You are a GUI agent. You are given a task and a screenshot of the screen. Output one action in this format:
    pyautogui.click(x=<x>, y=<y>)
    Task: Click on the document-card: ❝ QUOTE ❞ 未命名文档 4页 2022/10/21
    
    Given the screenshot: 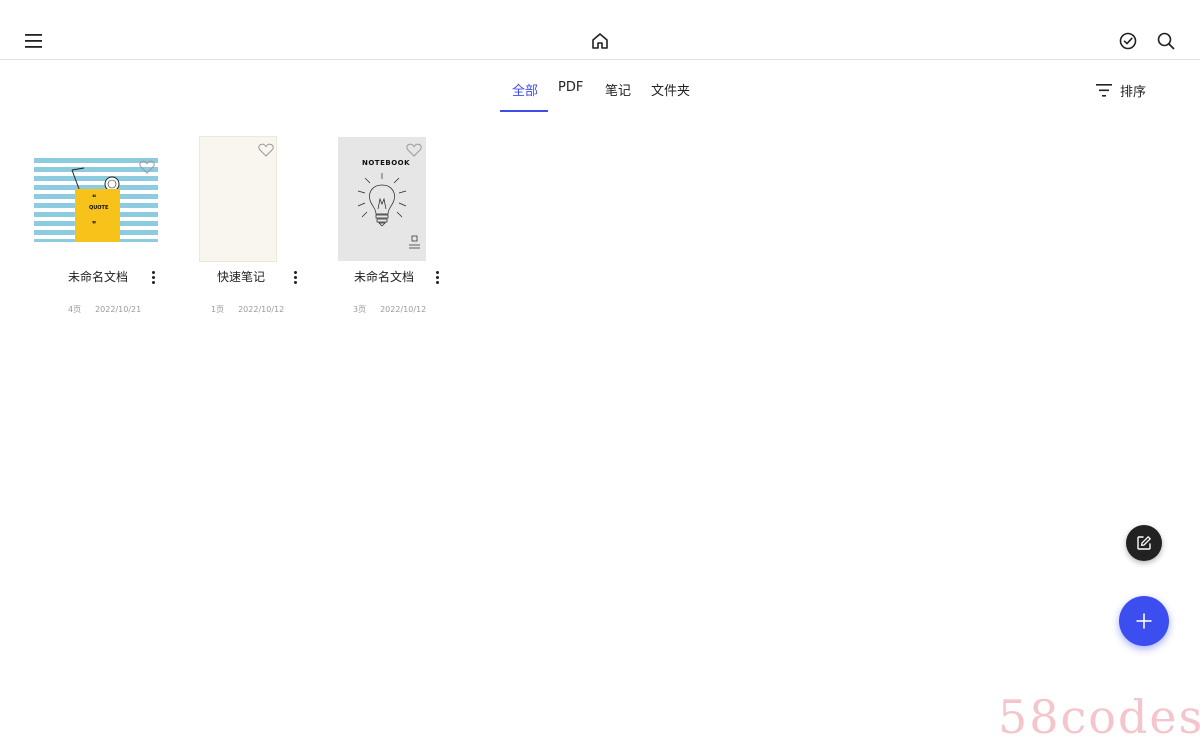 What is the action you would take?
    pyautogui.click(x=100, y=231)
    